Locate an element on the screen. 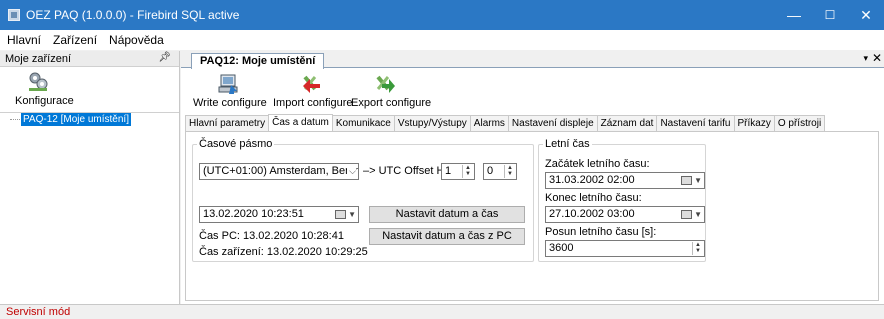 Image resolution: width=884 pixels, height=319 pixels. timezone-legend: Časové pásmo is located at coordinates (236, 144).